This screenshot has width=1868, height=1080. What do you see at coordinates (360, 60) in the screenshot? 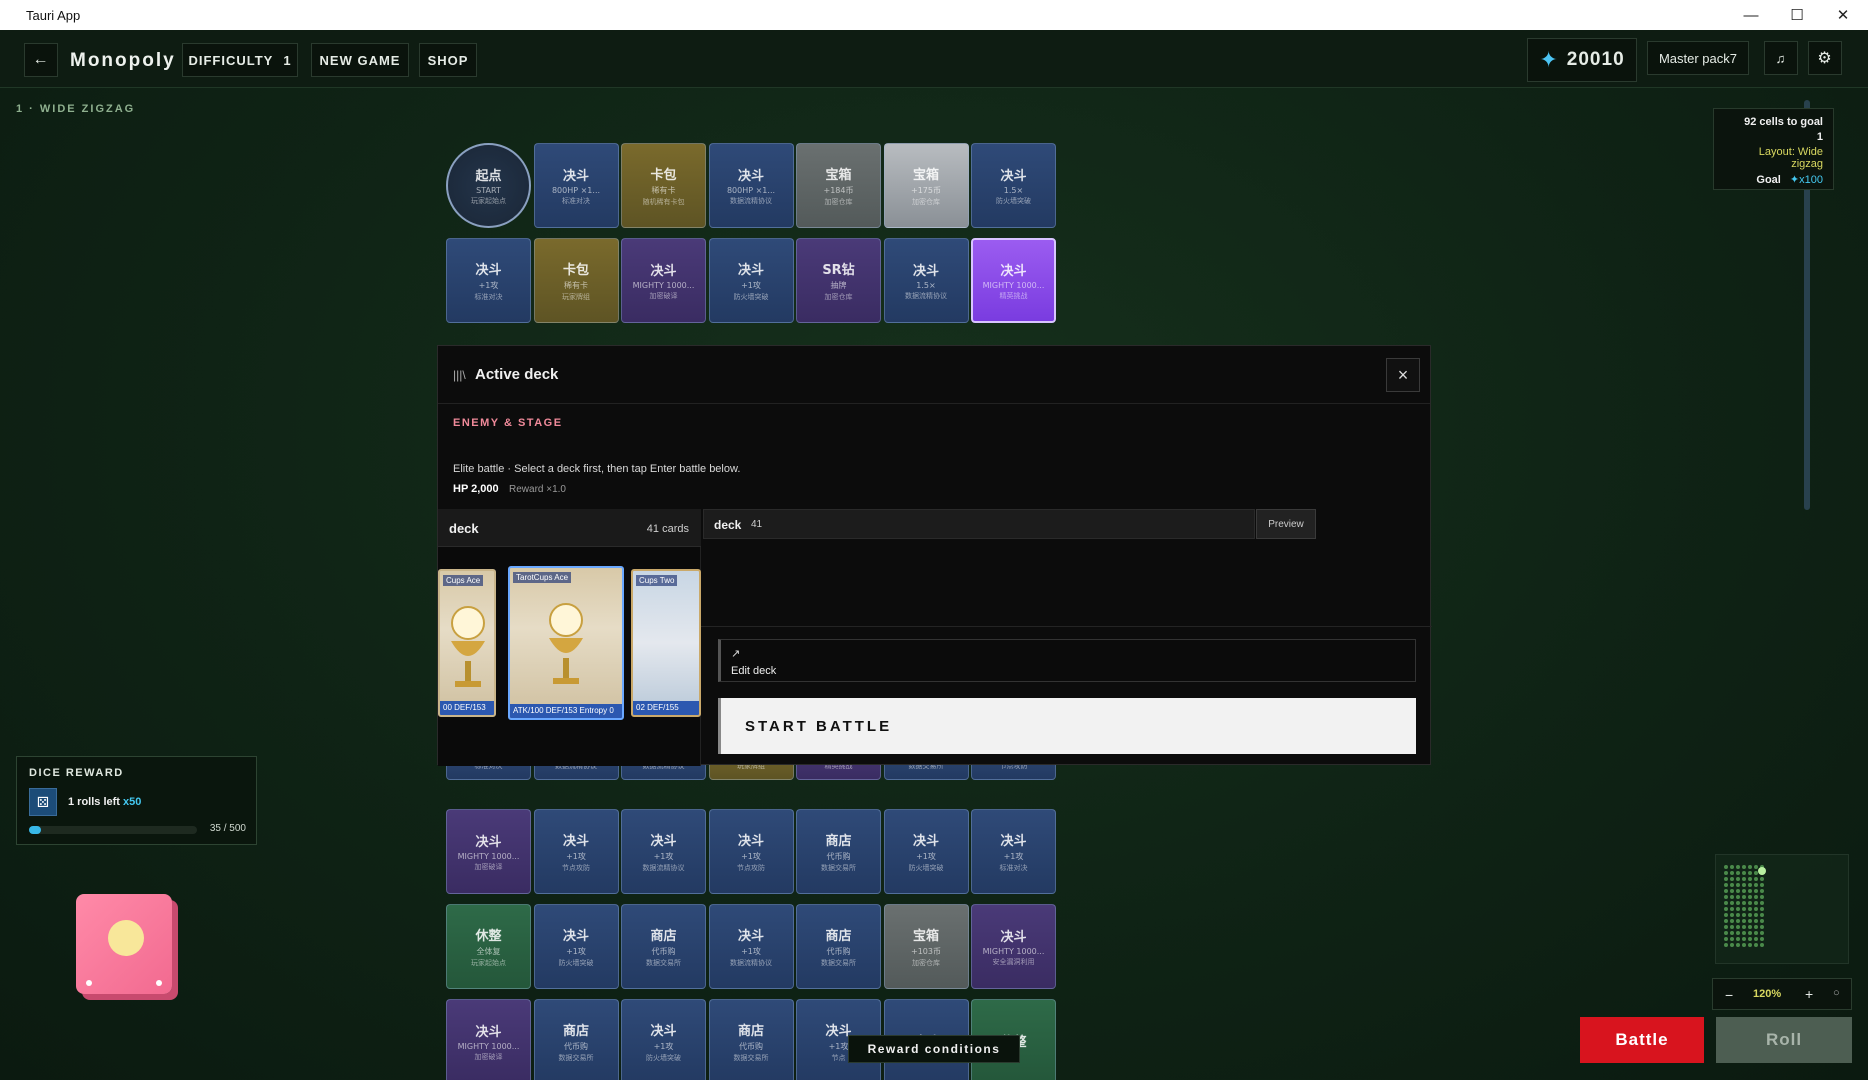
I see `new-game-button: NEW GAME` at bounding box center [360, 60].